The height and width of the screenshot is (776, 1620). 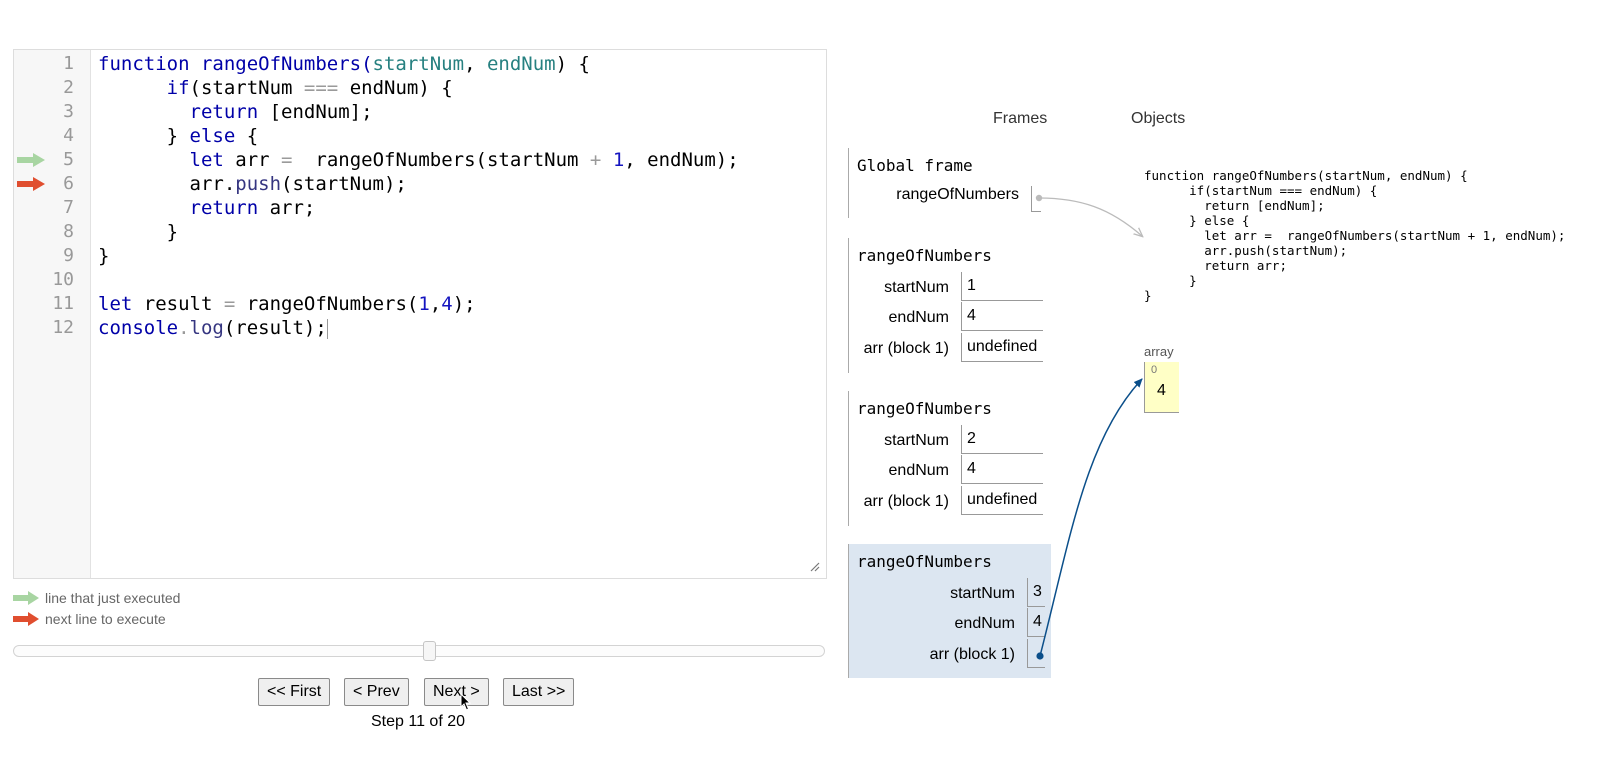 What do you see at coordinates (1002, 286) in the screenshot?
I see `value-startNum: 1` at bounding box center [1002, 286].